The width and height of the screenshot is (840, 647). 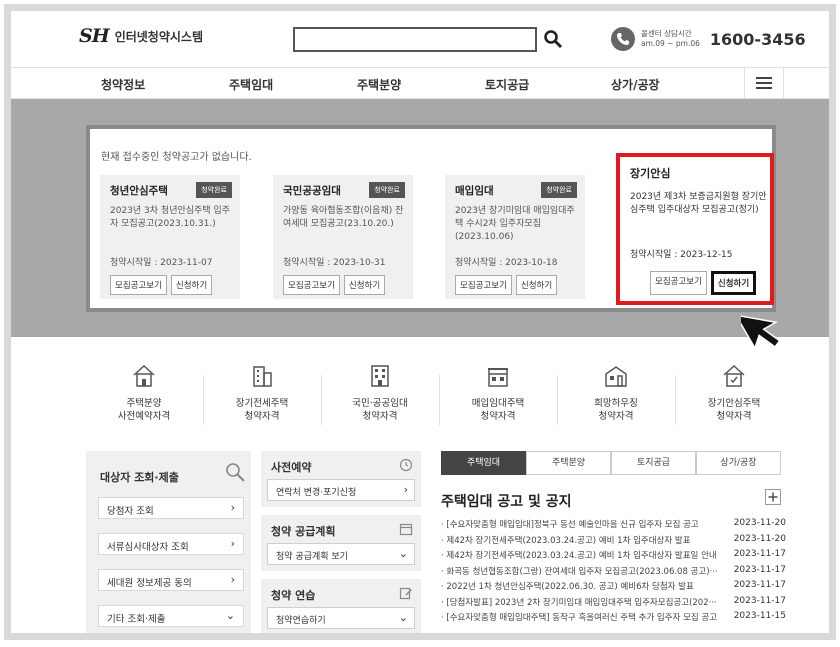 What do you see at coordinates (387, 190) in the screenshot?
I see `status-badge: 청약완료` at bounding box center [387, 190].